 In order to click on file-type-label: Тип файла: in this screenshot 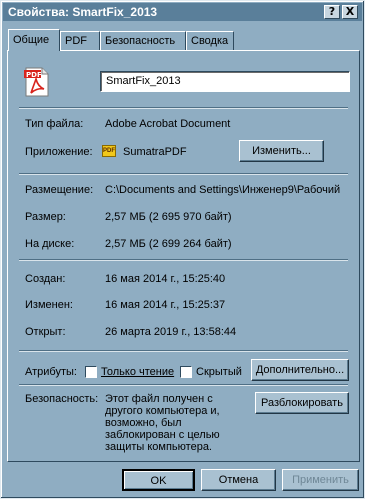, I will do `click(54, 124)`.